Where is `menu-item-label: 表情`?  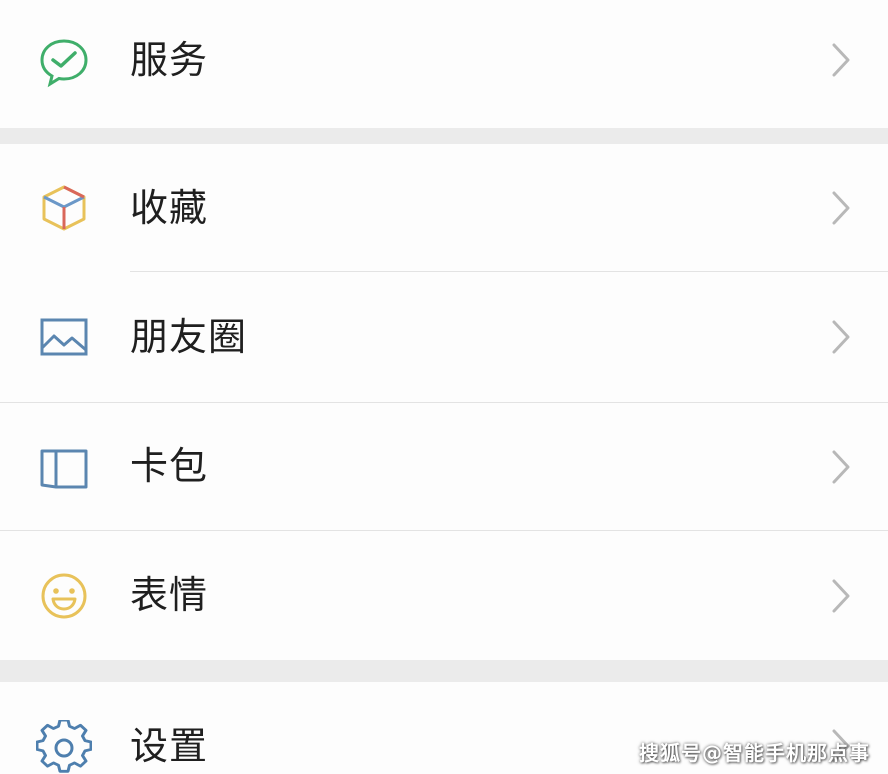
menu-item-label: 表情 is located at coordinates (169, 595).